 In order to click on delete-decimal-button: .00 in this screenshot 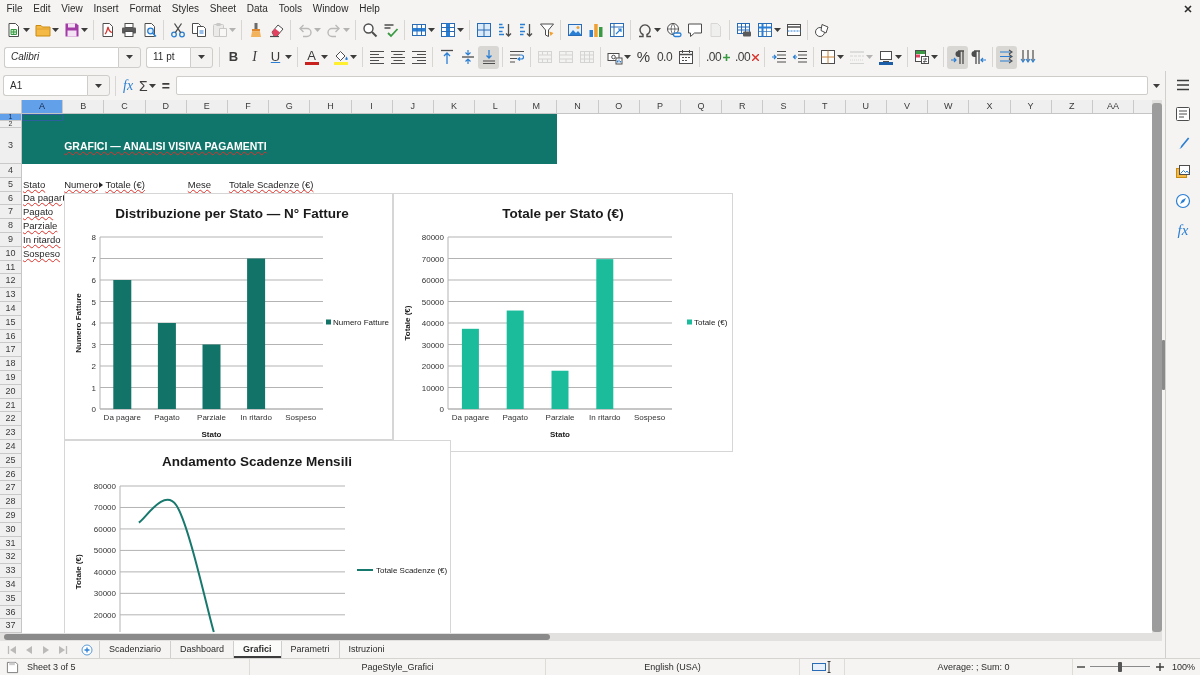, I will do `click(746, 57)`.